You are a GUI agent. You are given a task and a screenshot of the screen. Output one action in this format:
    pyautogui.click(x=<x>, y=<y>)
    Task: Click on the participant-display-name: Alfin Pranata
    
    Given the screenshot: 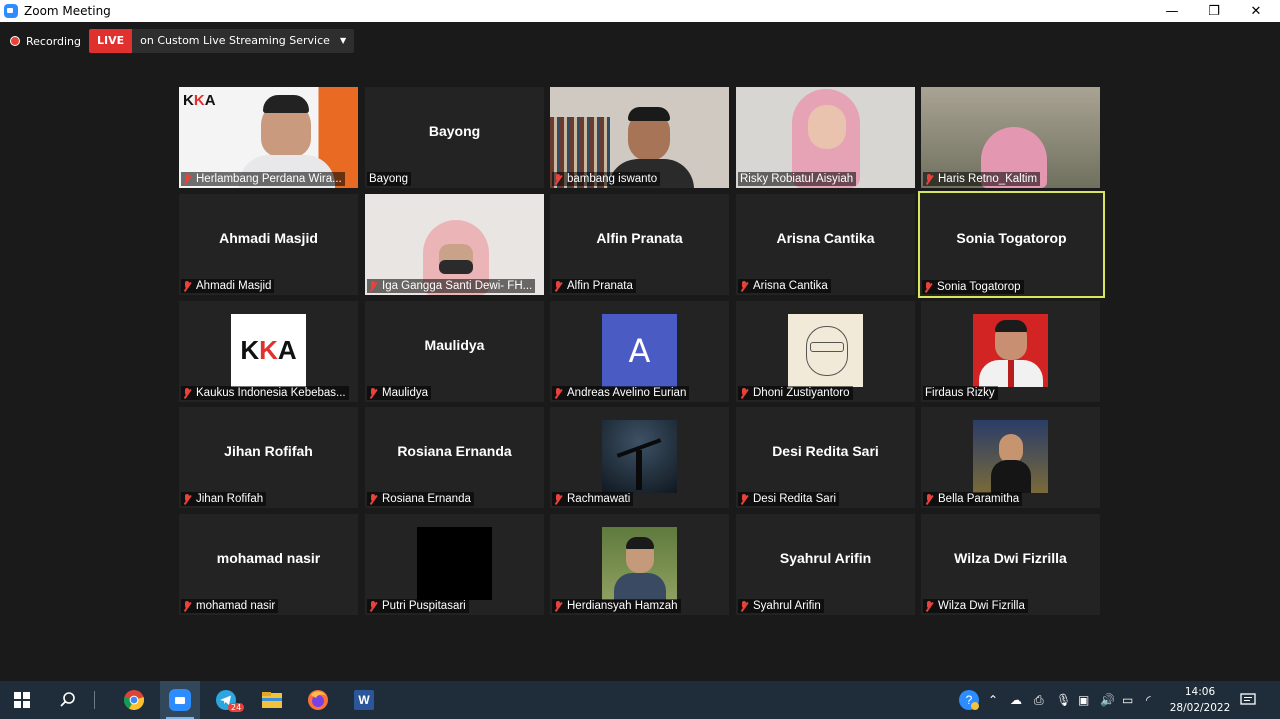 What is the action you would take?
    pyautogui.click(x=639, y=237)
    